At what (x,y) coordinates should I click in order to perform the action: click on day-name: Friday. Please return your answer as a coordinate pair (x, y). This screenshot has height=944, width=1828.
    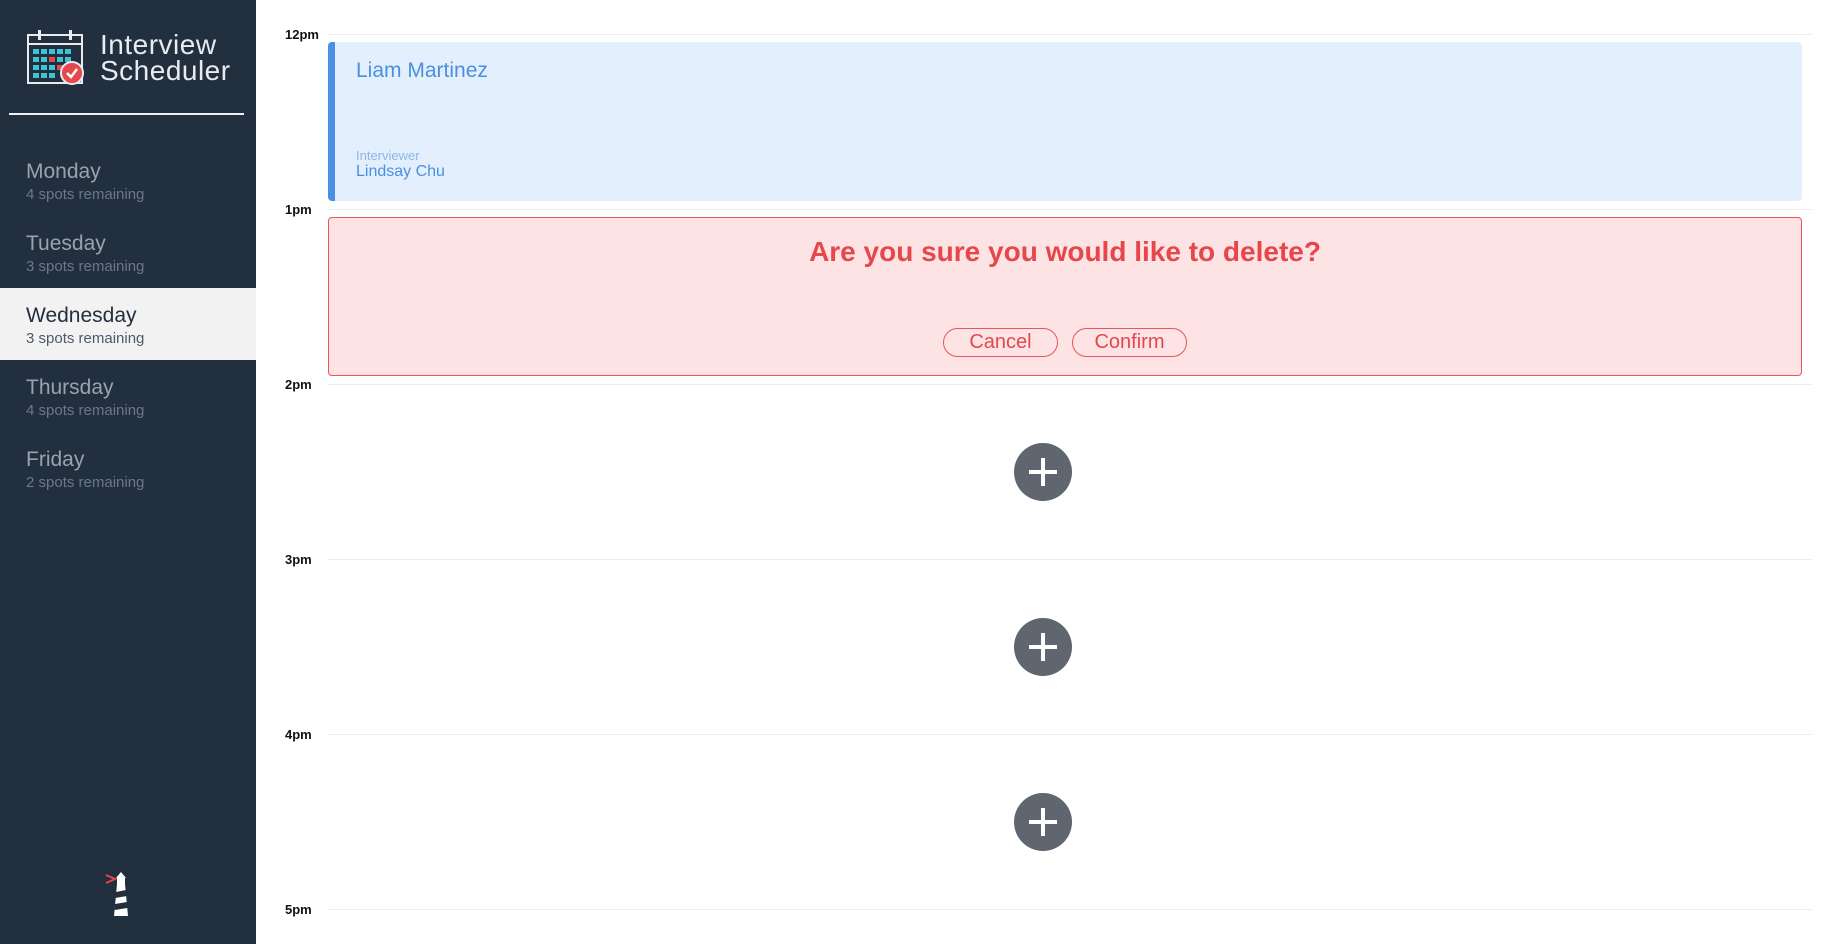
    Looking at the image, I should click on (55, 459).